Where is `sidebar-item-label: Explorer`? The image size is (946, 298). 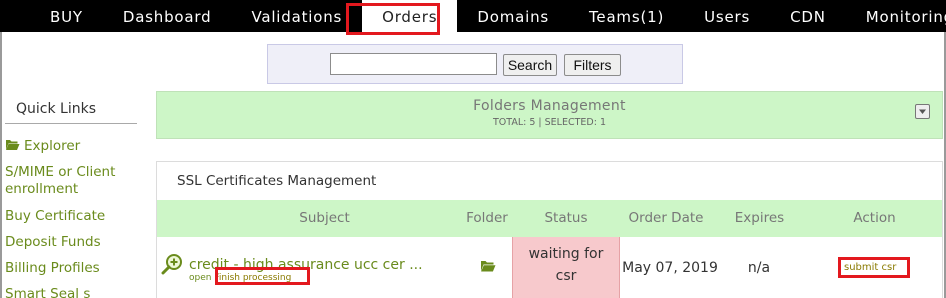
sidebar-item-label: Explorer is located at coordinates (52, 146).